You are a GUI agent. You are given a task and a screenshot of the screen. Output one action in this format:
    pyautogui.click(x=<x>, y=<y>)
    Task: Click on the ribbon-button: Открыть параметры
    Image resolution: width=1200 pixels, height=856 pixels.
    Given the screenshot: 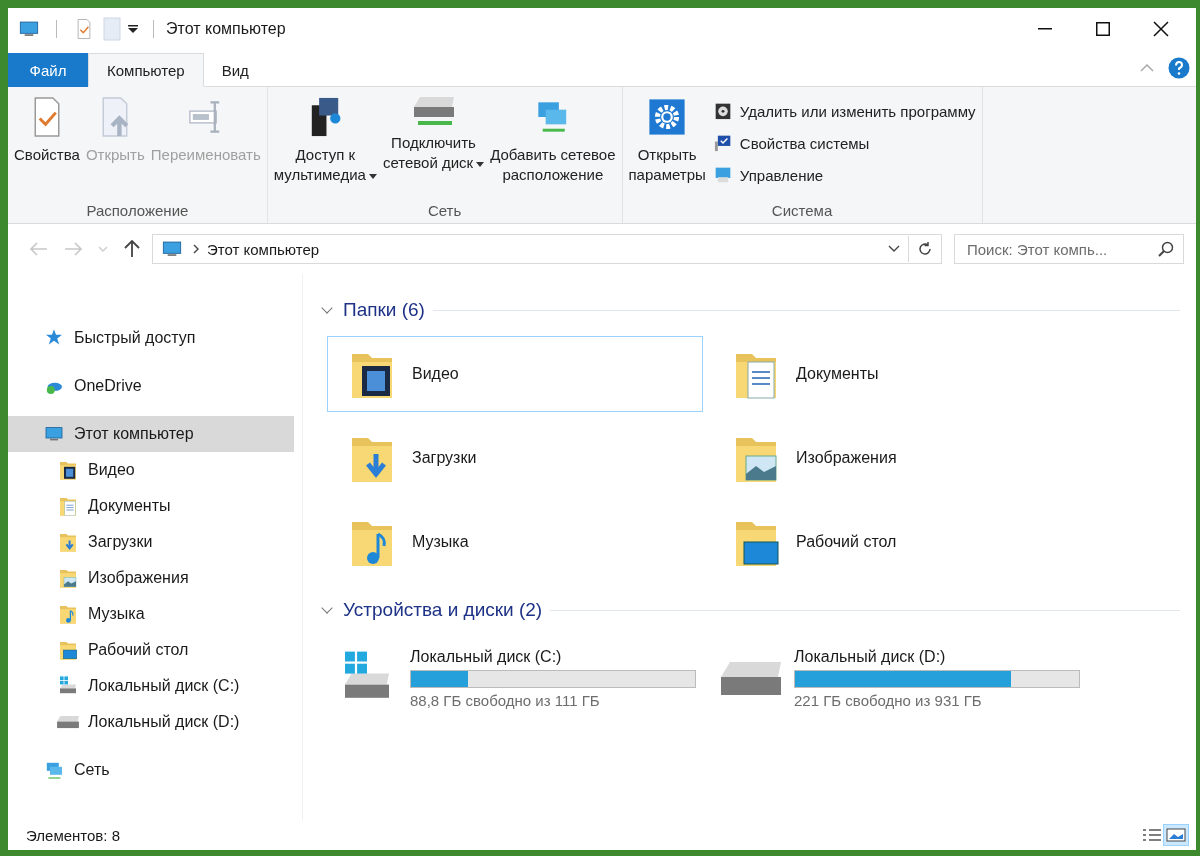 What is the action you would take?
    pyautogui.click(x=667, y=143)
    